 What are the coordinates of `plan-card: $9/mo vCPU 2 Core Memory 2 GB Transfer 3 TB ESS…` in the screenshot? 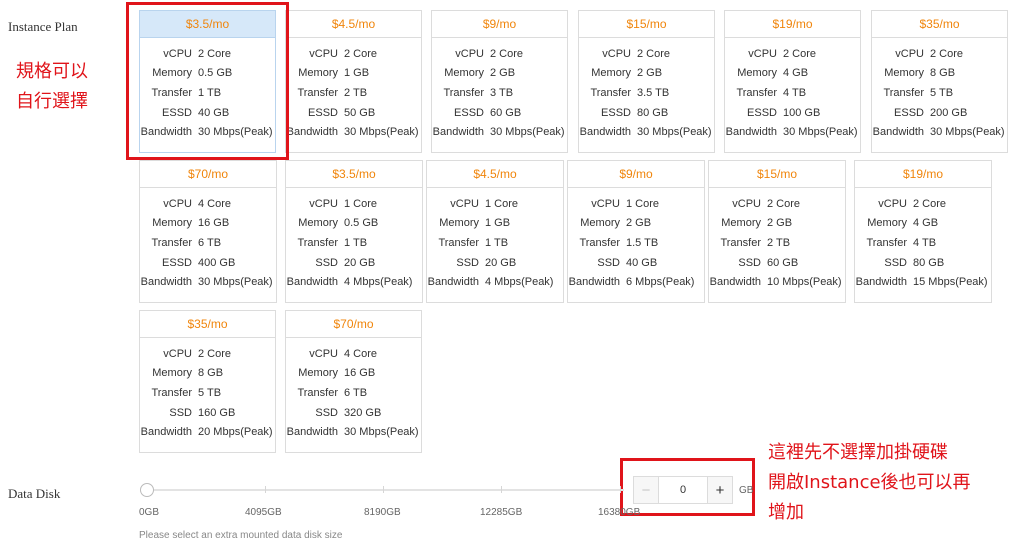 It's located at (499, 81).